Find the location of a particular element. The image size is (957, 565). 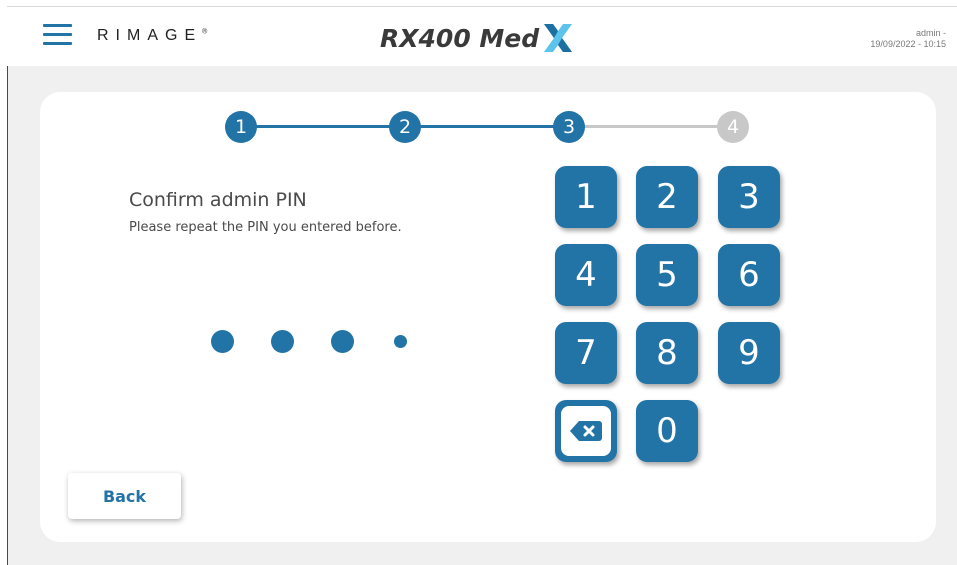

user-name: admin - is located at coordinates (930, 33).